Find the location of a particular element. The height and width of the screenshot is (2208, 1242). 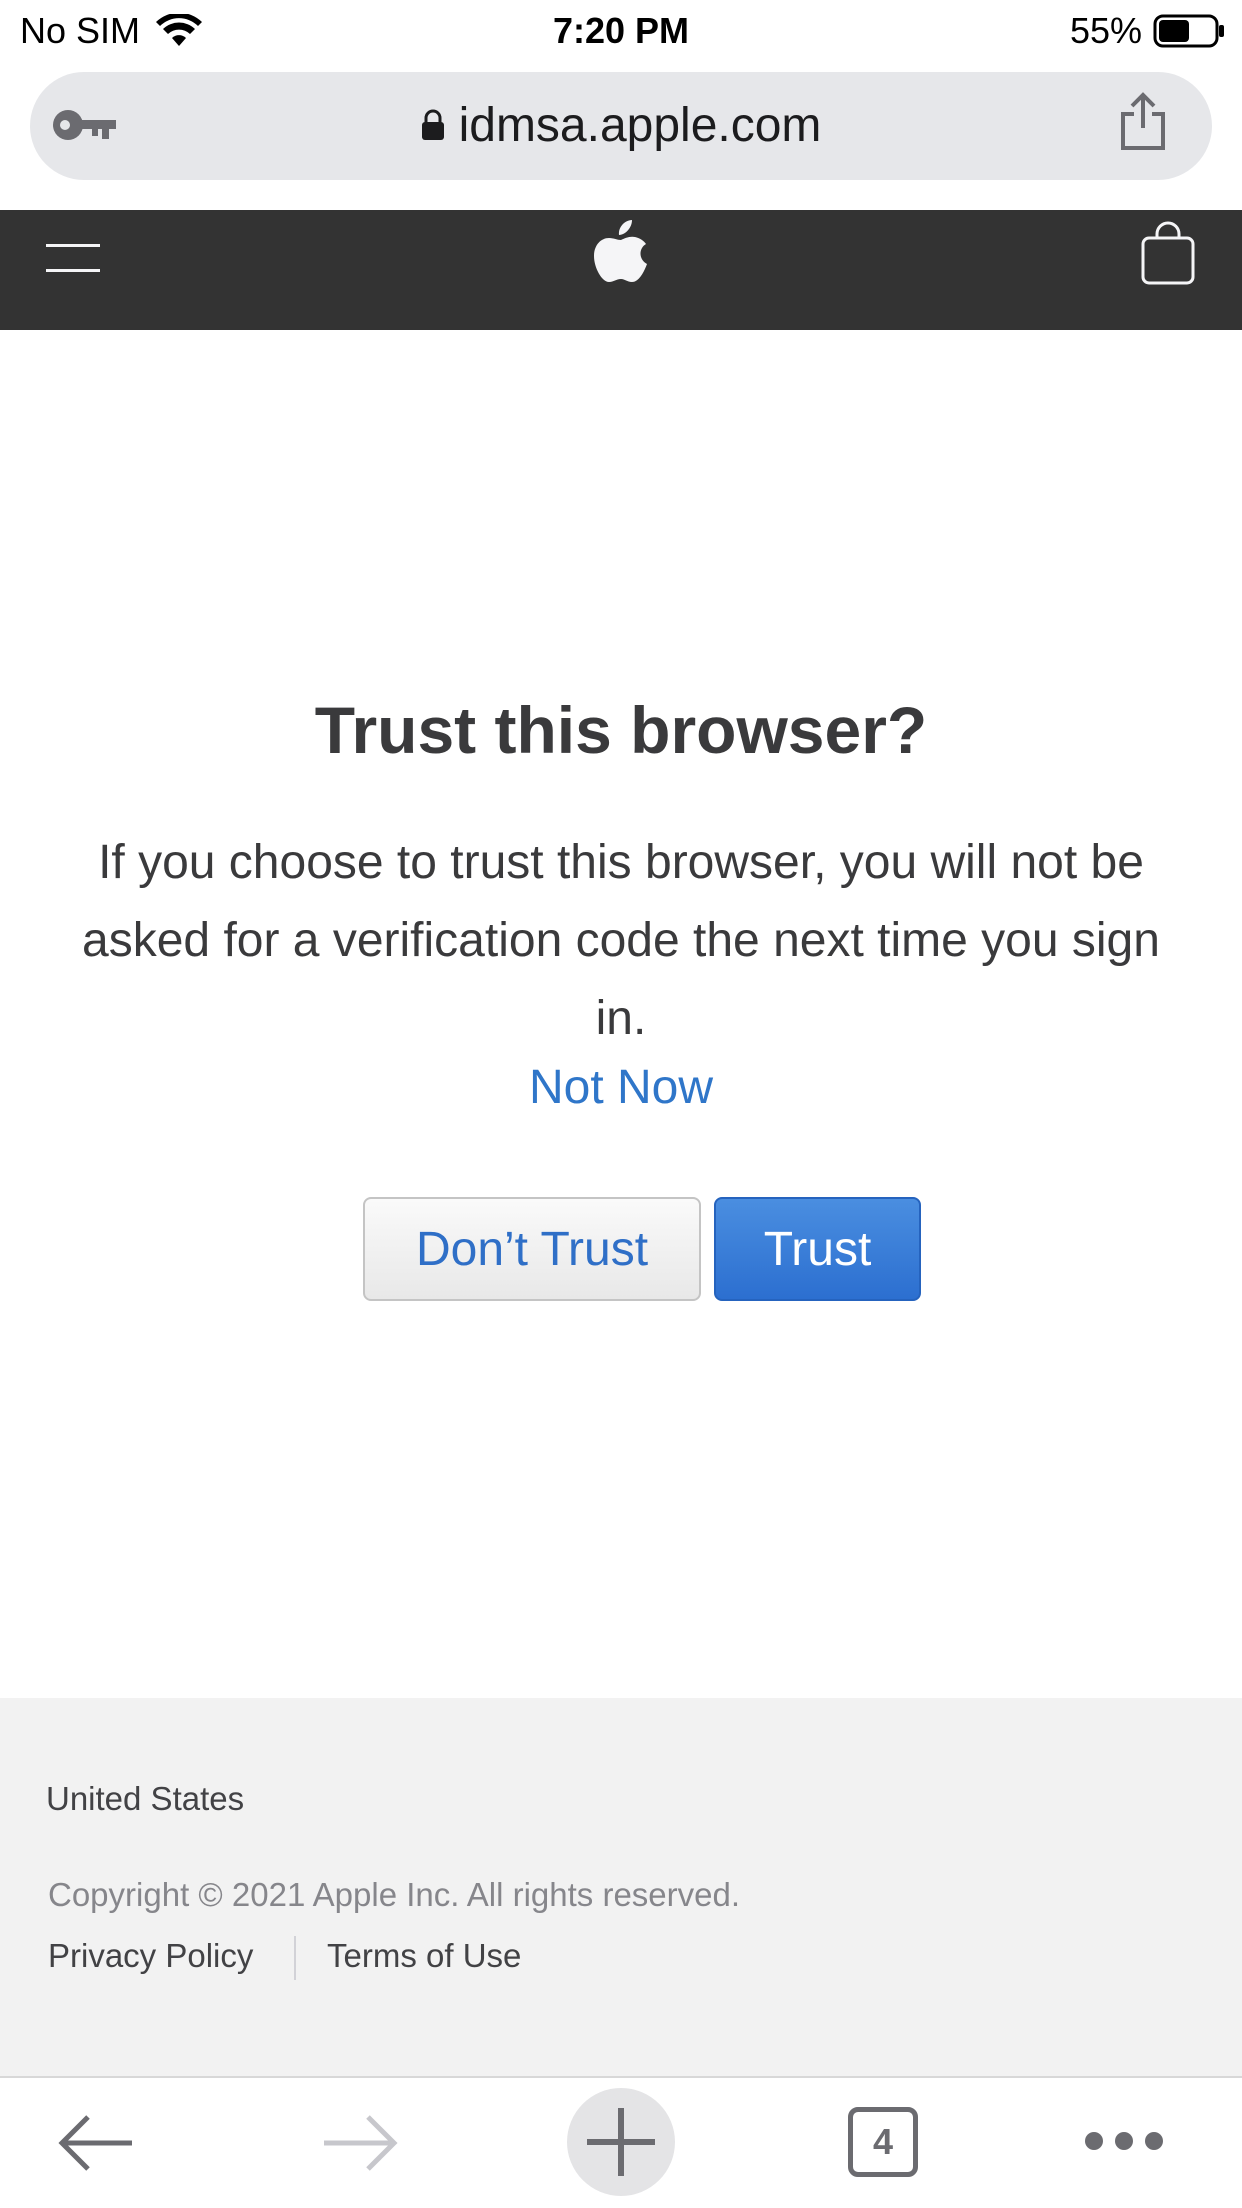

not-now-link: Not Now is located at coordinates (621, 1087).